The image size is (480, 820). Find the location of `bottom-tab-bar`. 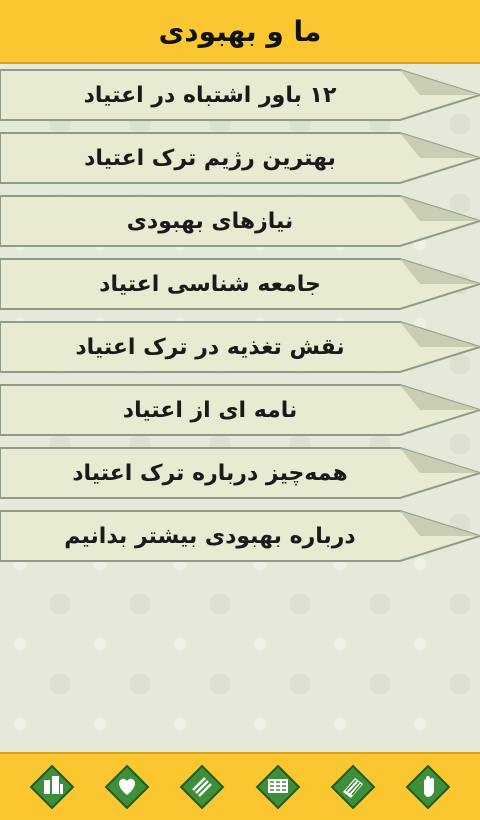

bottom-tab-bar is located at coordinates (240, 786).